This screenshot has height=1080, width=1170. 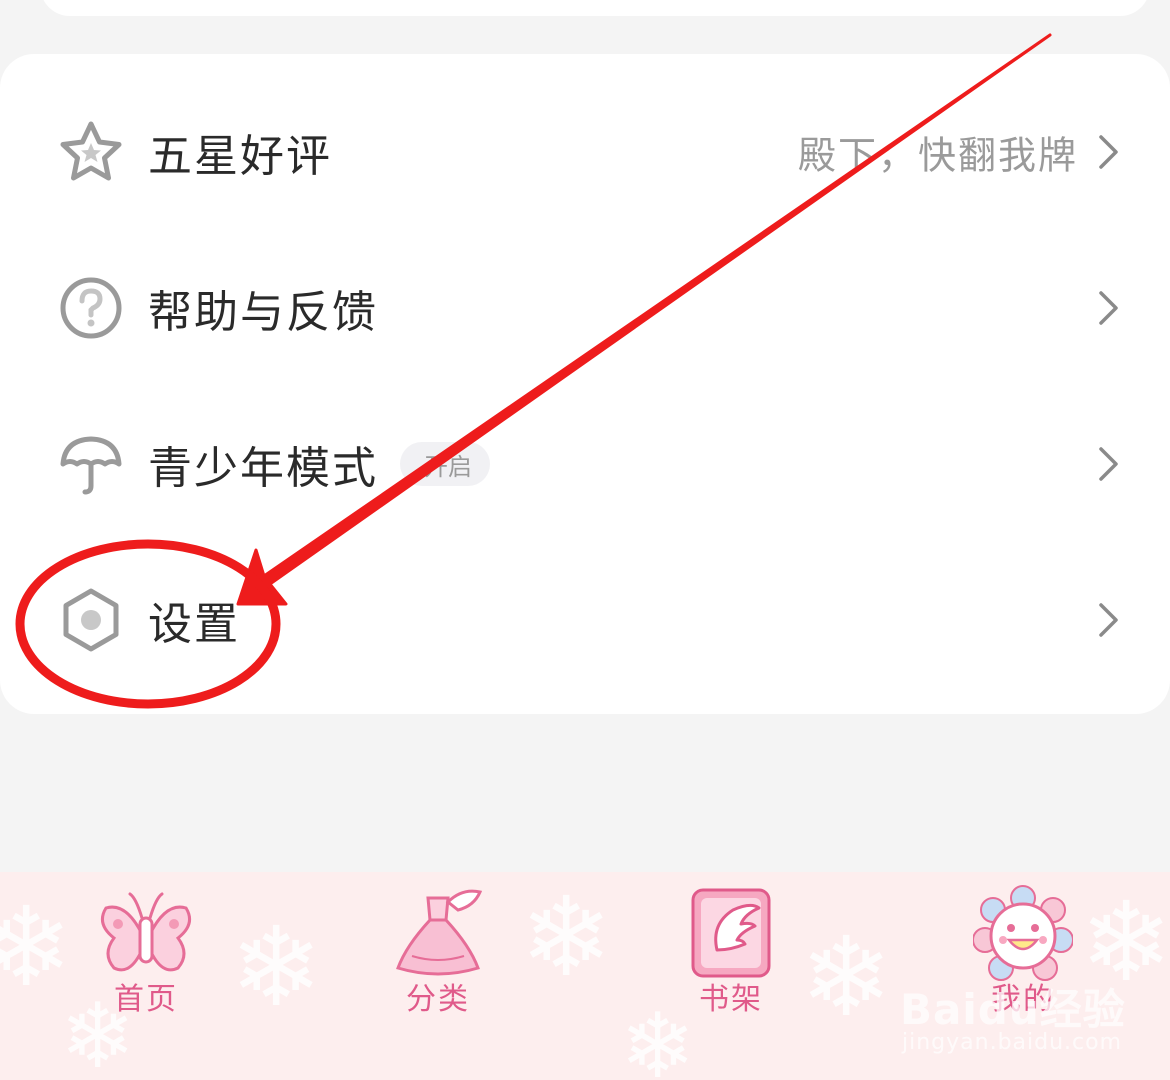 What do you see at coordinates (937, 155) in the screenshot?
I see `menu-item-subtitle: 殿下，快翻我牌` at bounding box center [937, 155].